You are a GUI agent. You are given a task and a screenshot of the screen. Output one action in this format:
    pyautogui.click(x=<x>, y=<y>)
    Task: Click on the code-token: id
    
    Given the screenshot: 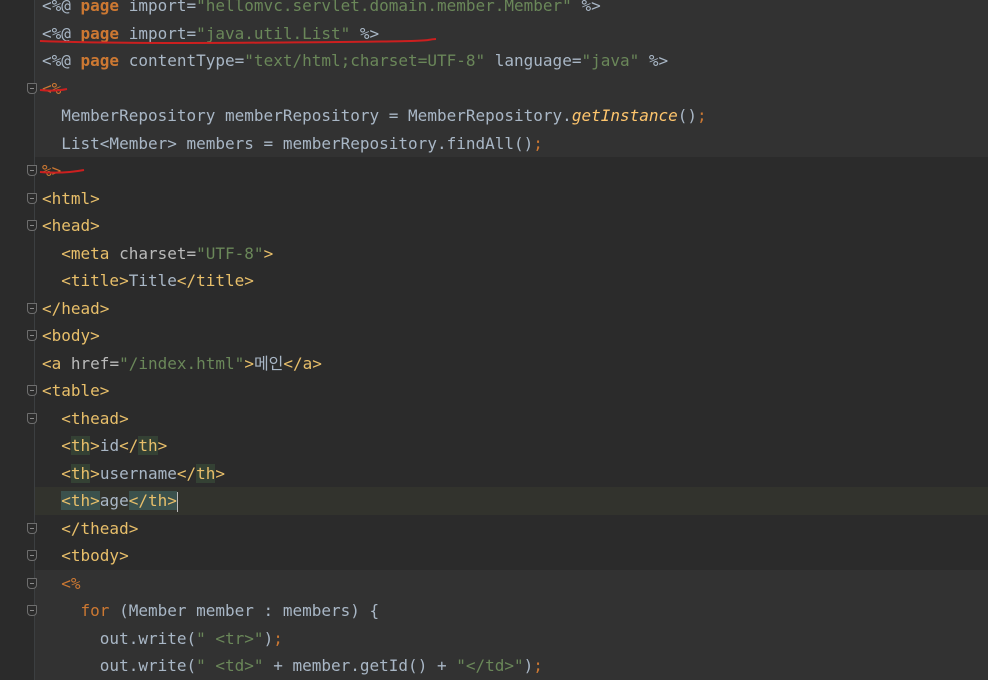 What is the action you would take?
    pyautogui.click(x=109, y=445)
    